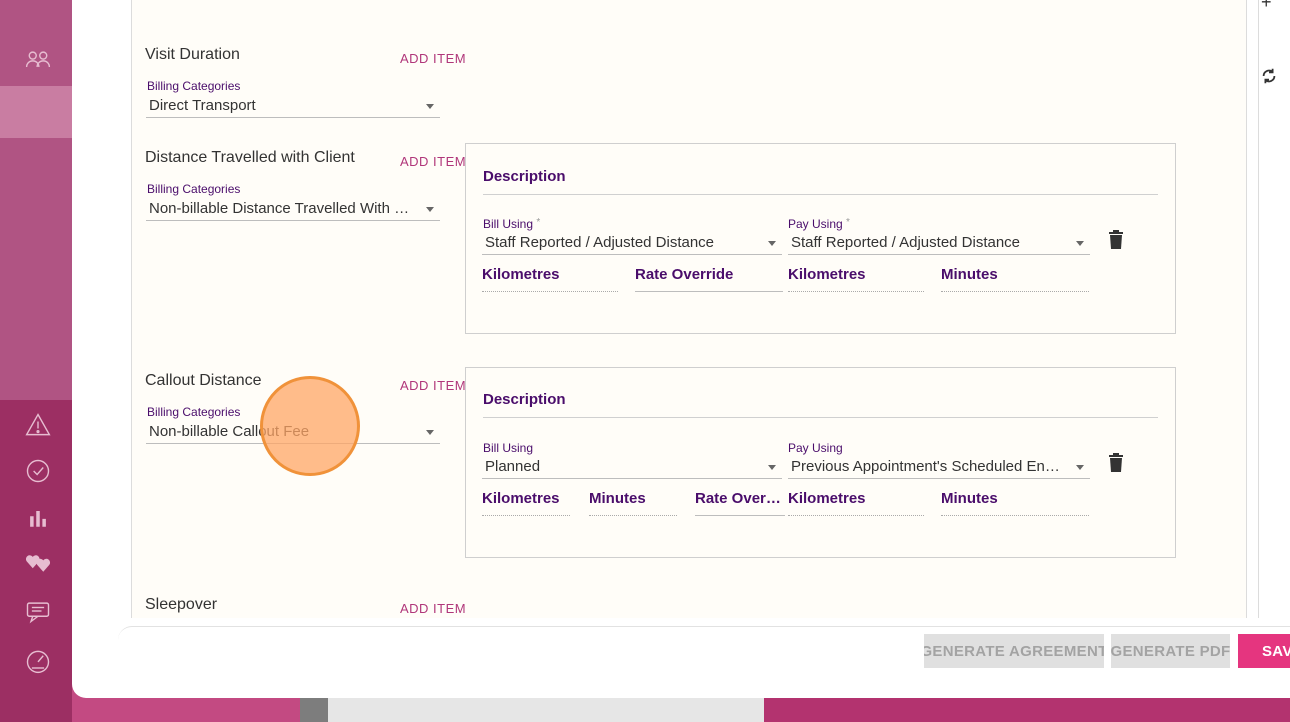  What do you see at coordinates (600, 242) in the screenshot?
I see `bill-using-value: Staff Reported / Adjusted Distance` at bounding box center [600, 242].